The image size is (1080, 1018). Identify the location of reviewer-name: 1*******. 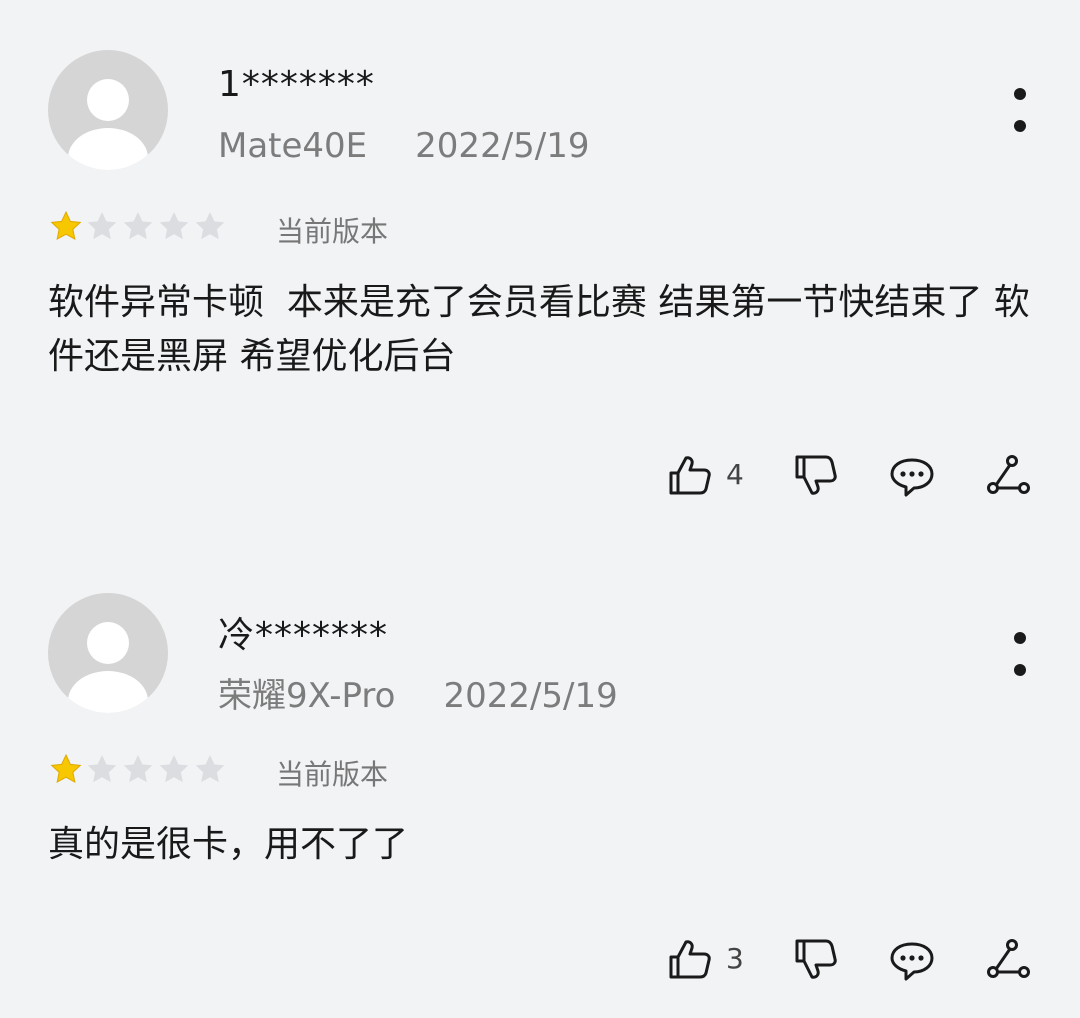
(296, 84).